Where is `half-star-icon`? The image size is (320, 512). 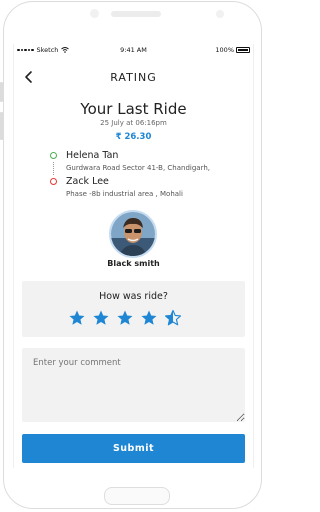
half-star-icon is located at coordinates (173, 318).